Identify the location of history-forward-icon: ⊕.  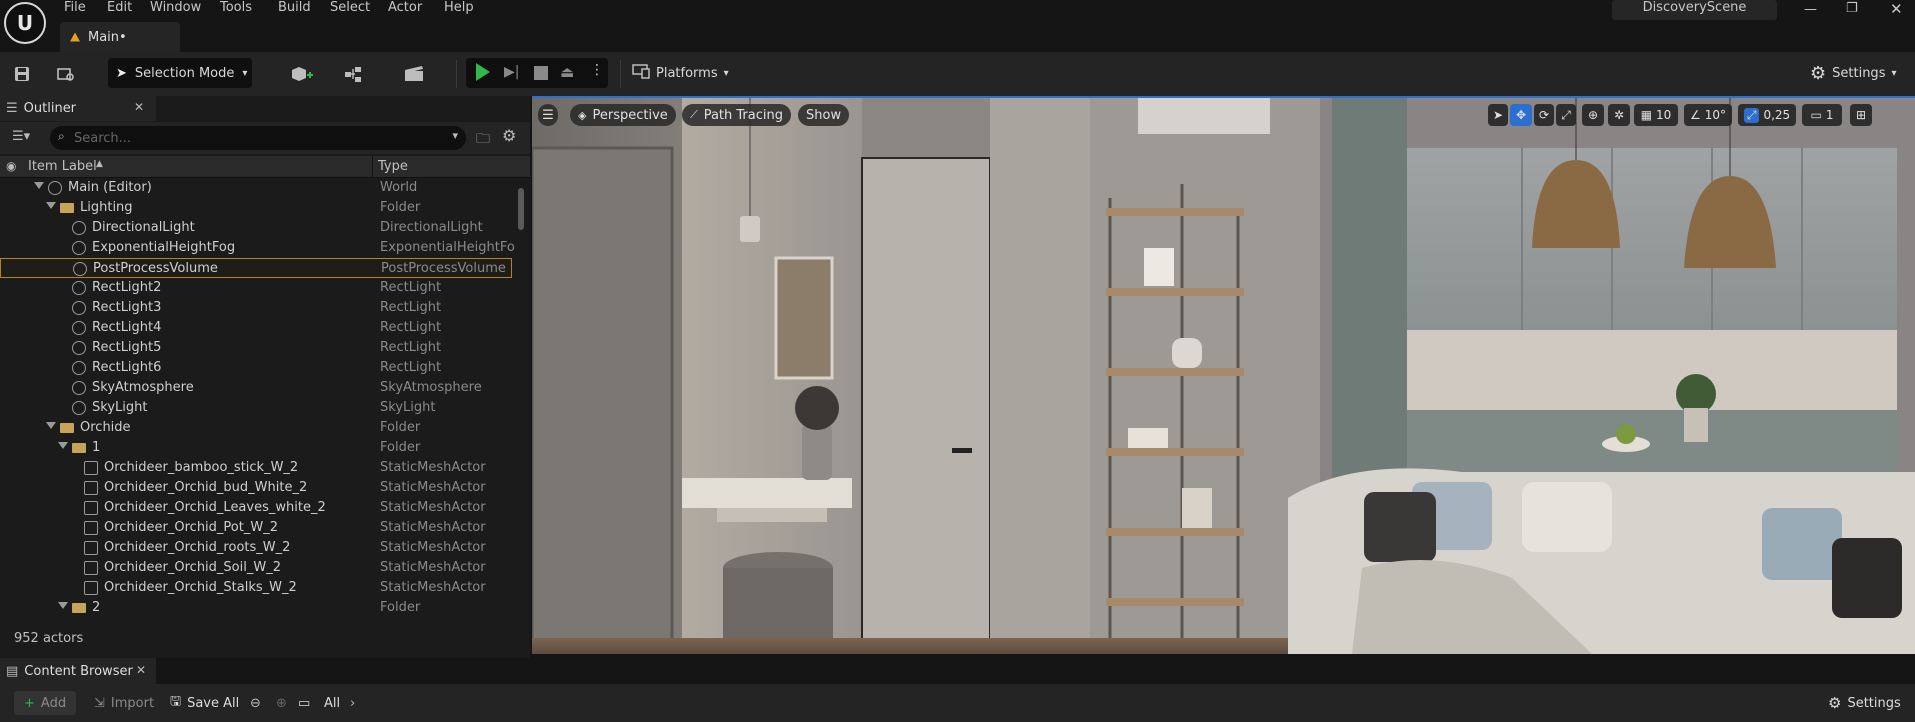
(281, 703).